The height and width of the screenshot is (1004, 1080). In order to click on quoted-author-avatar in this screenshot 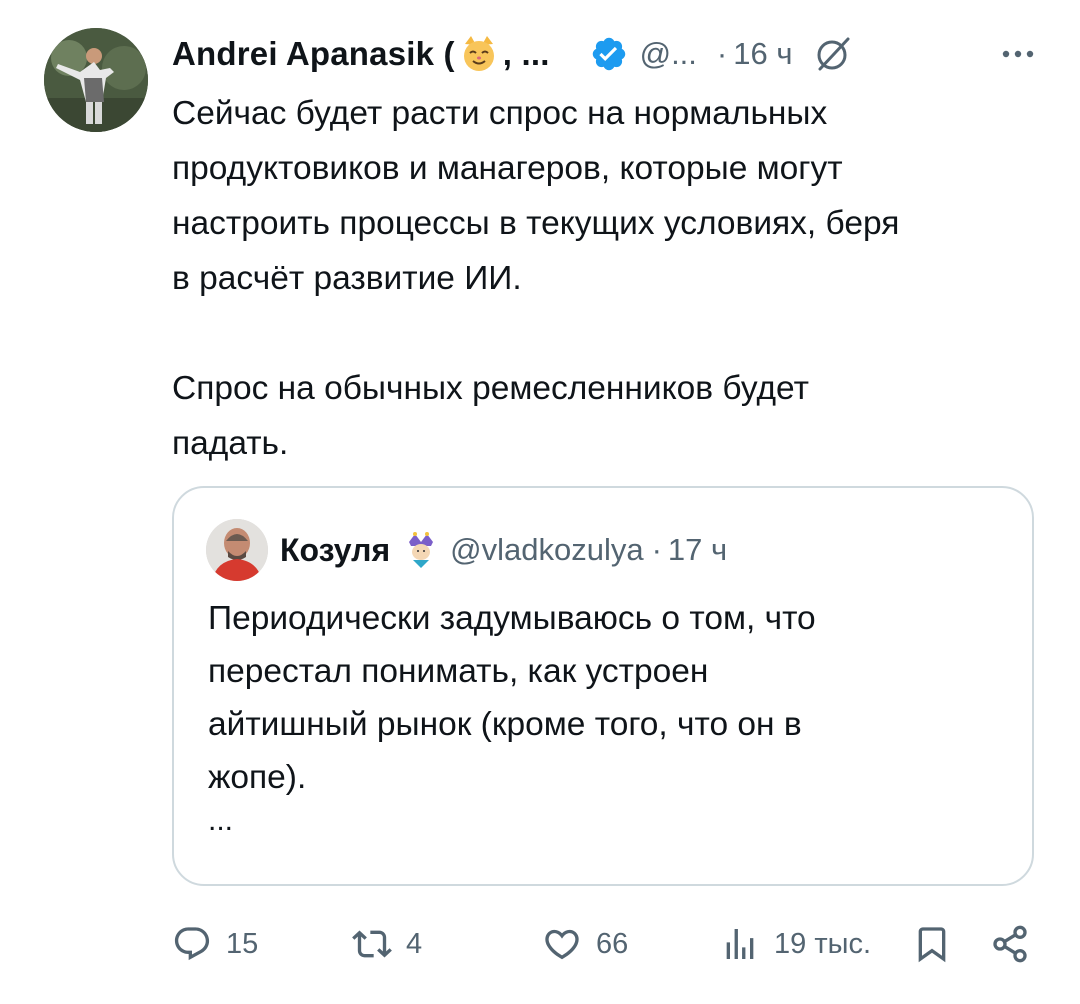, I will do `click(237, 550)`.